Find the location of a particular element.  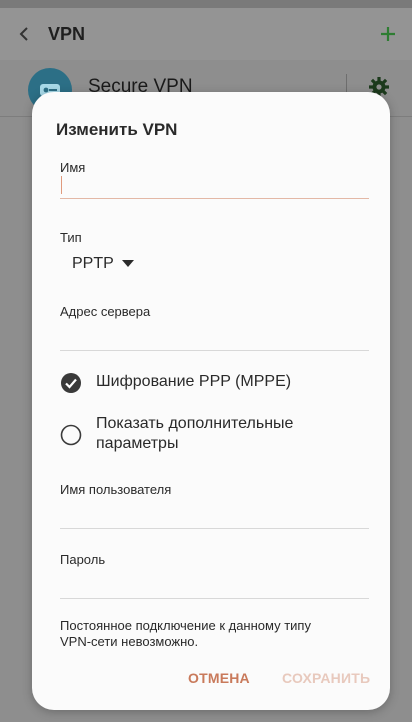

plus-icon is located at coordinates (388, 34).